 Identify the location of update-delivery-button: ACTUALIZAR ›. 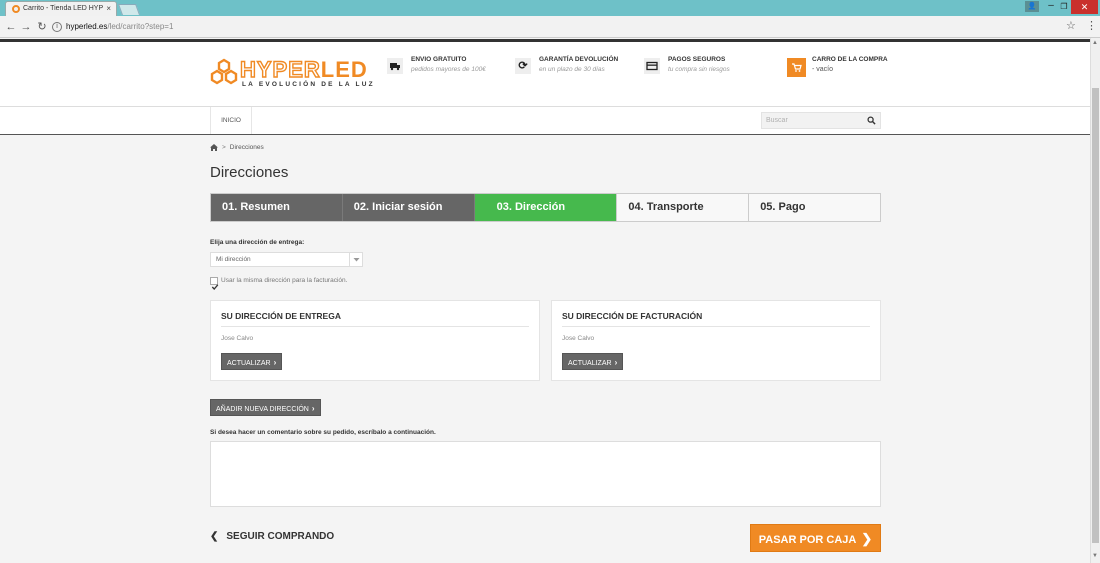
(252, 361).